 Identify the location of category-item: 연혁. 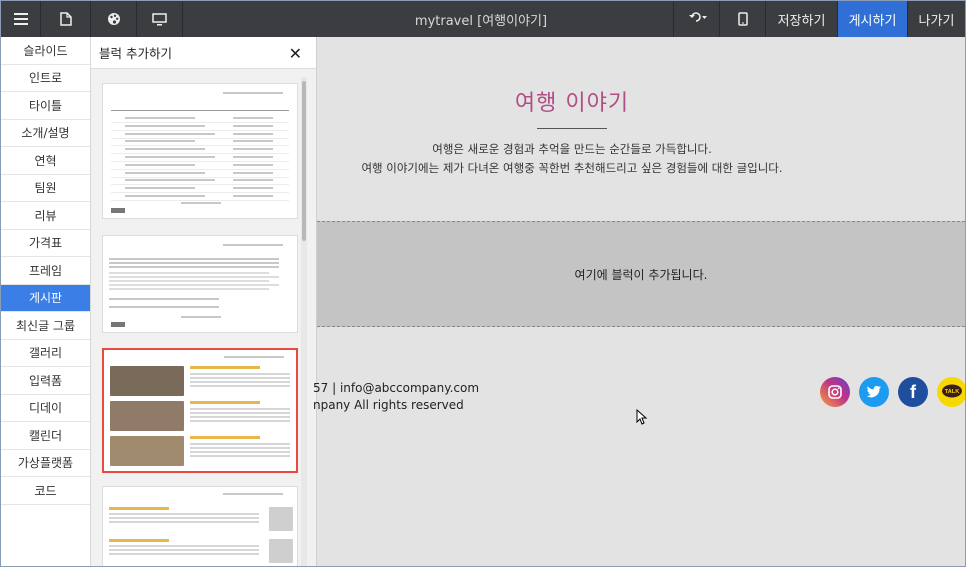
(45, 161).